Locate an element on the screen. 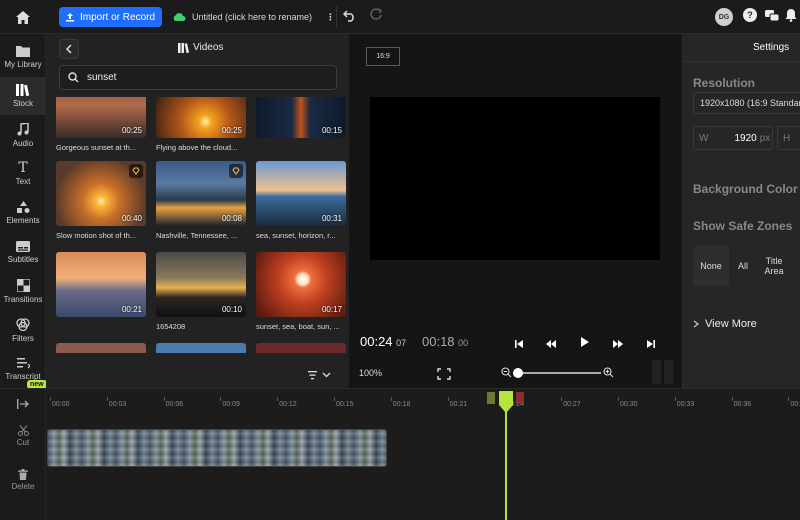 The width and height of the screenshot is (800, 520). trim-left-handle is located at coordinates (491, 398).